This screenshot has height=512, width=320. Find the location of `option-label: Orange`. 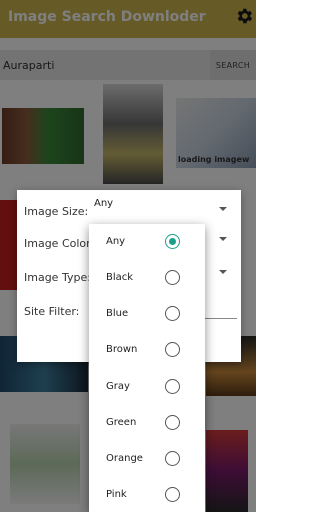

option-label: Orange is located at coordinates (124, 458).